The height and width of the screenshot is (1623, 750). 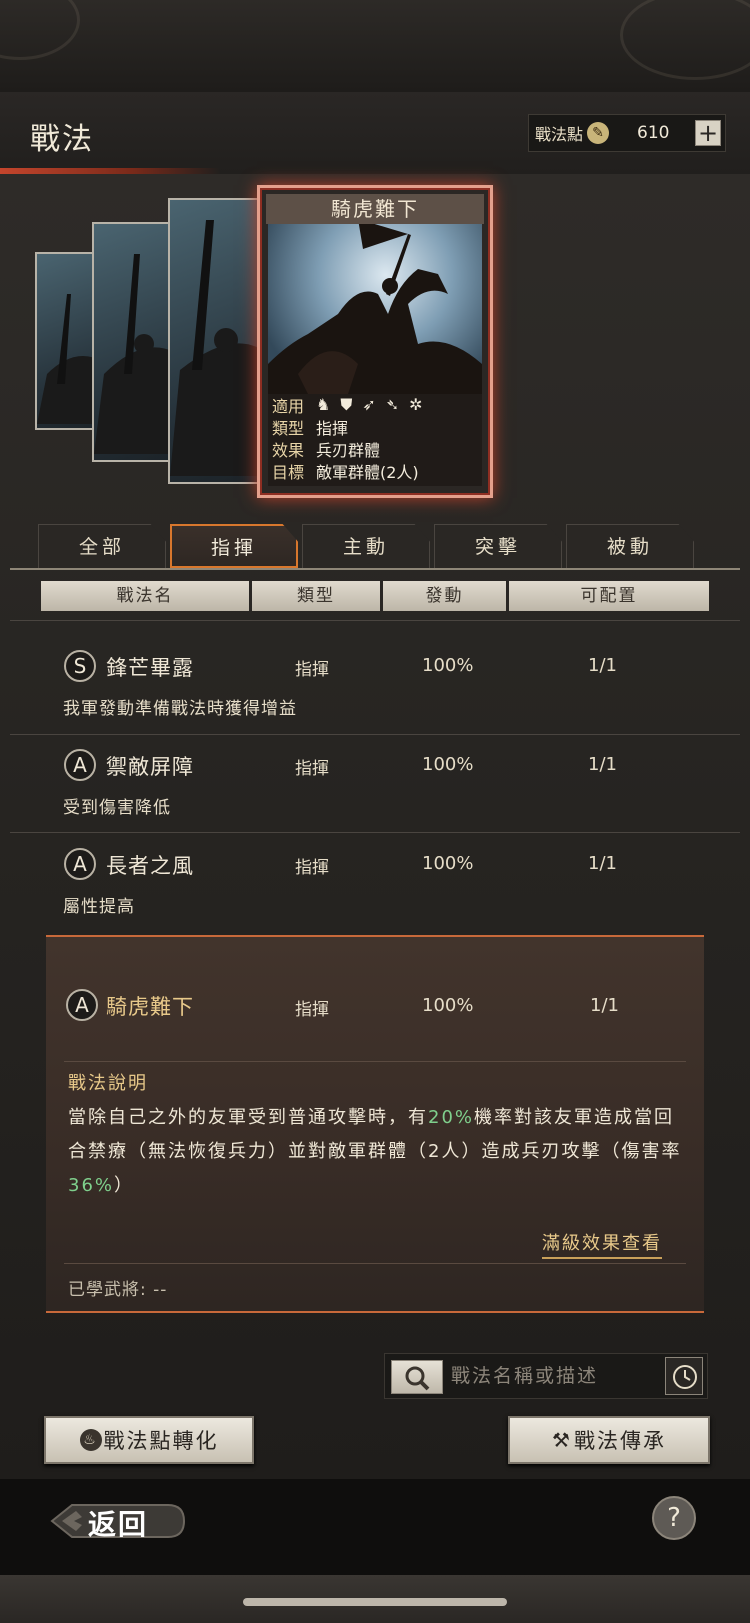 What do you see at coordinates (80, 666) in the screenshot?
I see `grade-badge: S` at bounding box center [80, 666].